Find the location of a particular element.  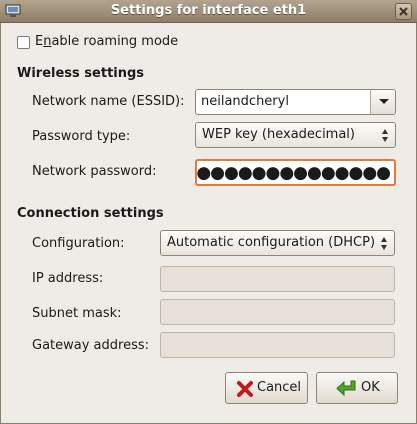

network-name-label: Network name (ESSID): is located at coordinates (108, 101).